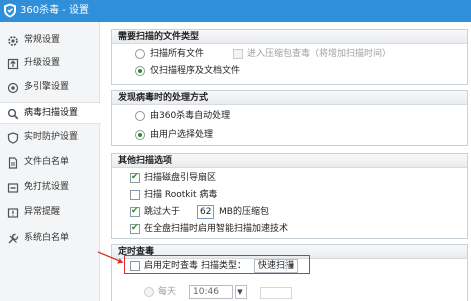 Image resolution: width=471 pixels, height=301 pixels. I want to click on auto-handle-label: 由360杀毒自动处理, so click(190, 116).